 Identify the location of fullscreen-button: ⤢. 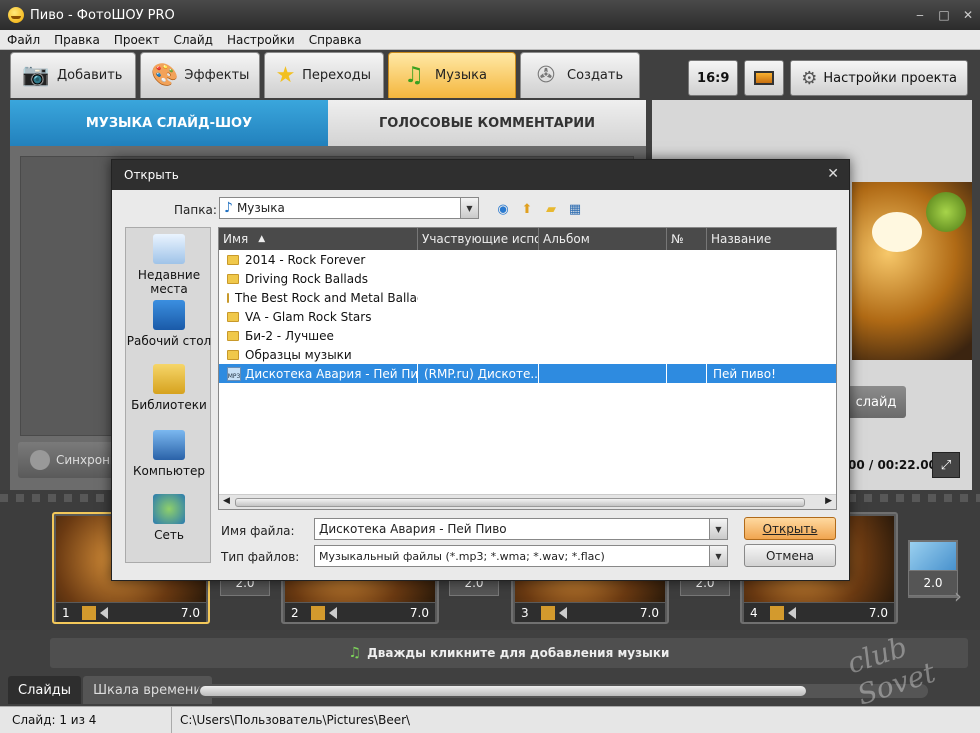
(946, 465).